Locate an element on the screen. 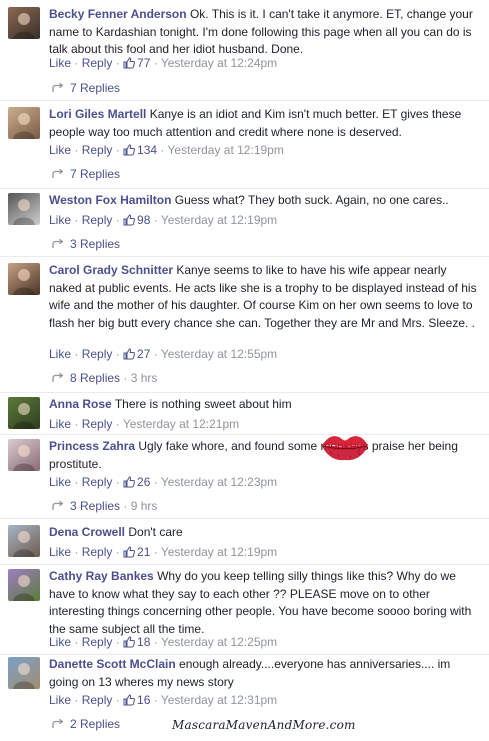  comment-timestamp: Yesterday at 12:21pm is located at coordinates (181, 424).